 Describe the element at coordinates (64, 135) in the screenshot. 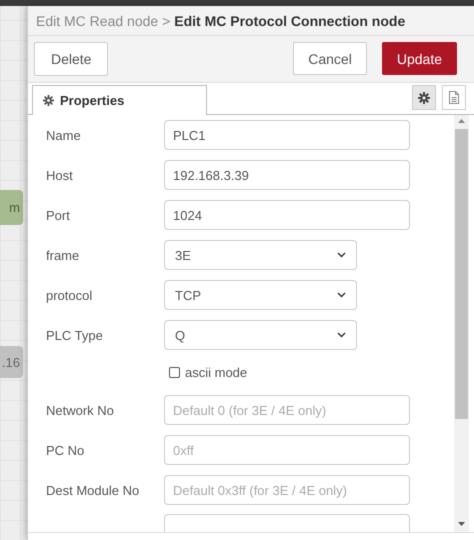

I see `field-label: Name` at that location.